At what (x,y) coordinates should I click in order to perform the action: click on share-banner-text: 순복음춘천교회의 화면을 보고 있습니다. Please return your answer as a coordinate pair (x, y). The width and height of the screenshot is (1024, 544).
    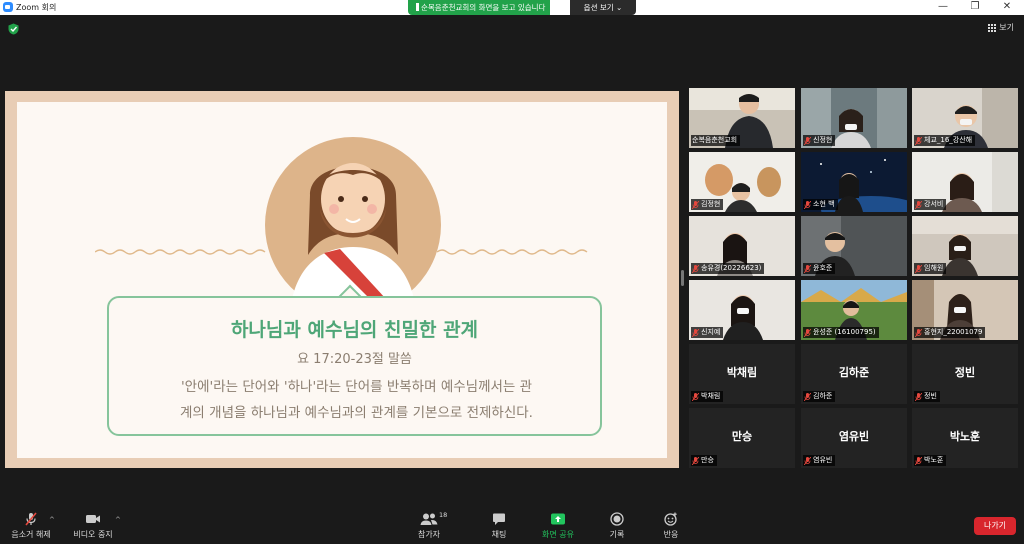
    Looking at the image, I should click on (483, 7).